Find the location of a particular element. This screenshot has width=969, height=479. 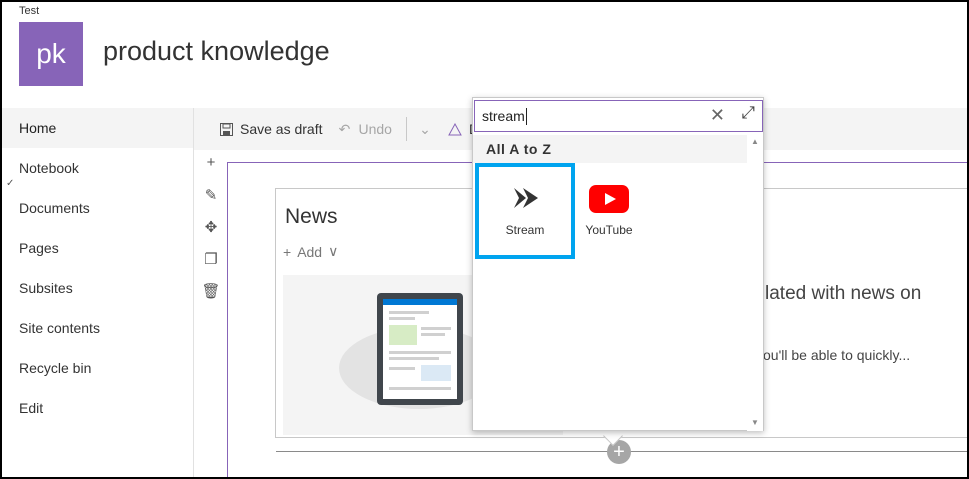

nav-item-notebook: Notebook is located at coordinates (97, 168).